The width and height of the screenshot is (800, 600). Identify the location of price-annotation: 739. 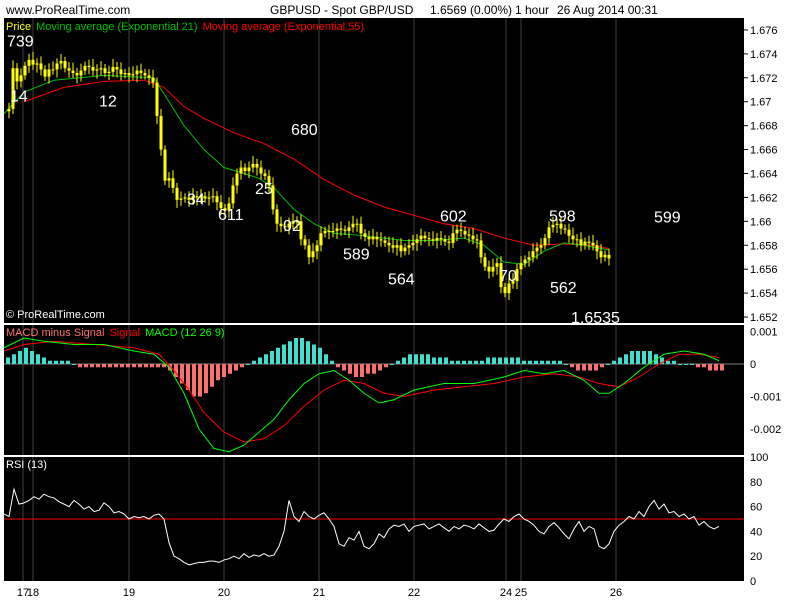
(20, 42).